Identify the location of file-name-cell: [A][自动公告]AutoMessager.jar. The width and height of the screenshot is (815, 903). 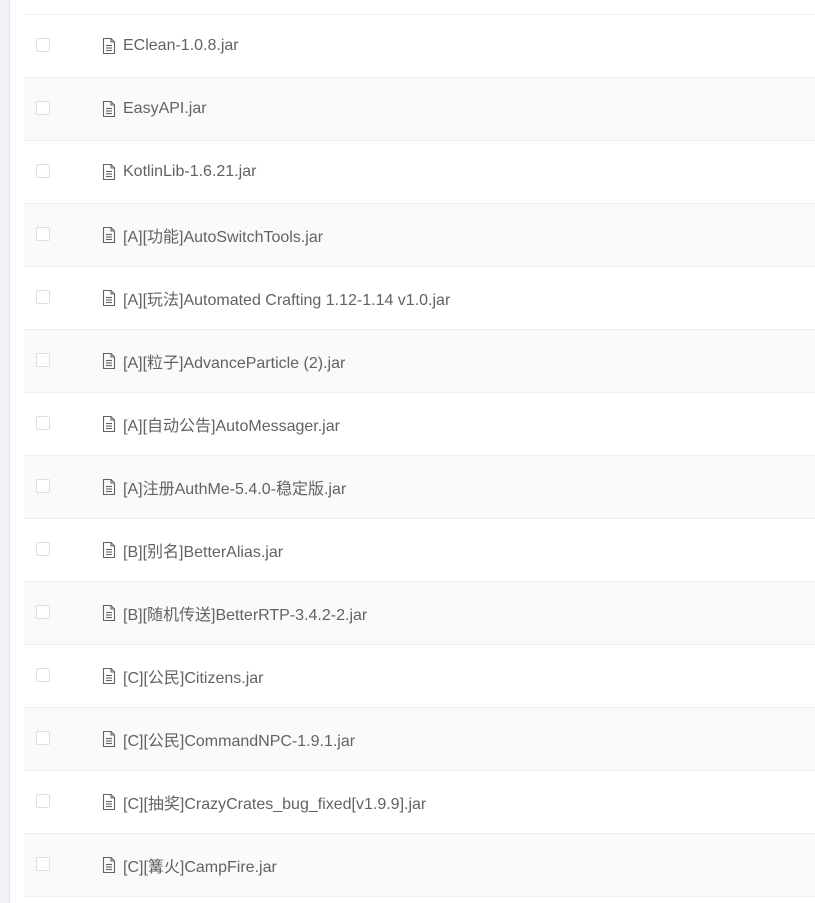
(221, 424).